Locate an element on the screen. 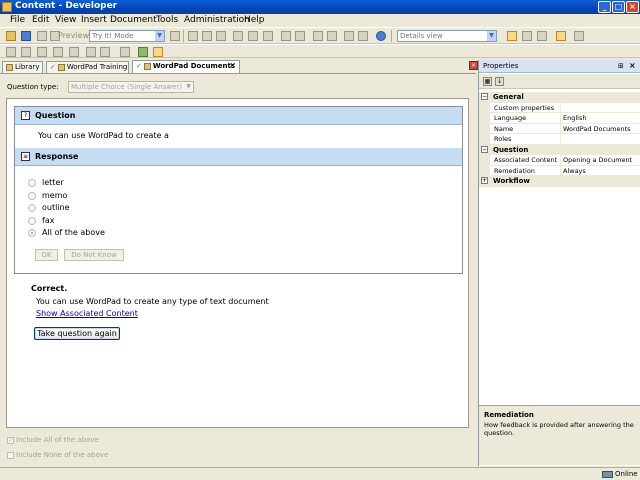 Image resolution: width=640 pixels, height=480 pixels. maximize-button: □ is located at coordinates (618, 7).